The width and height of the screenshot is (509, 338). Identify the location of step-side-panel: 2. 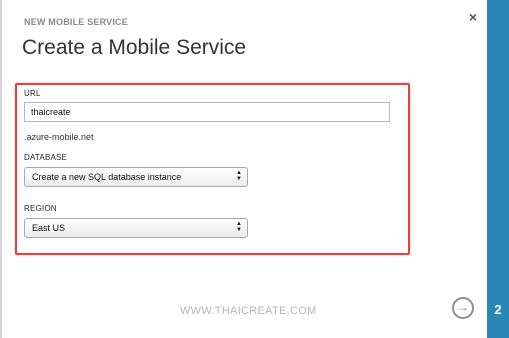
(498, 169).